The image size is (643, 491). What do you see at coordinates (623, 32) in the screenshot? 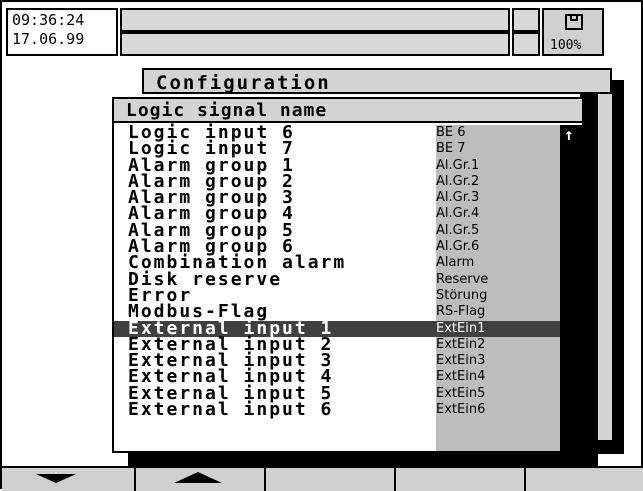
I see `status-blank` at bounding box center [623, 32].